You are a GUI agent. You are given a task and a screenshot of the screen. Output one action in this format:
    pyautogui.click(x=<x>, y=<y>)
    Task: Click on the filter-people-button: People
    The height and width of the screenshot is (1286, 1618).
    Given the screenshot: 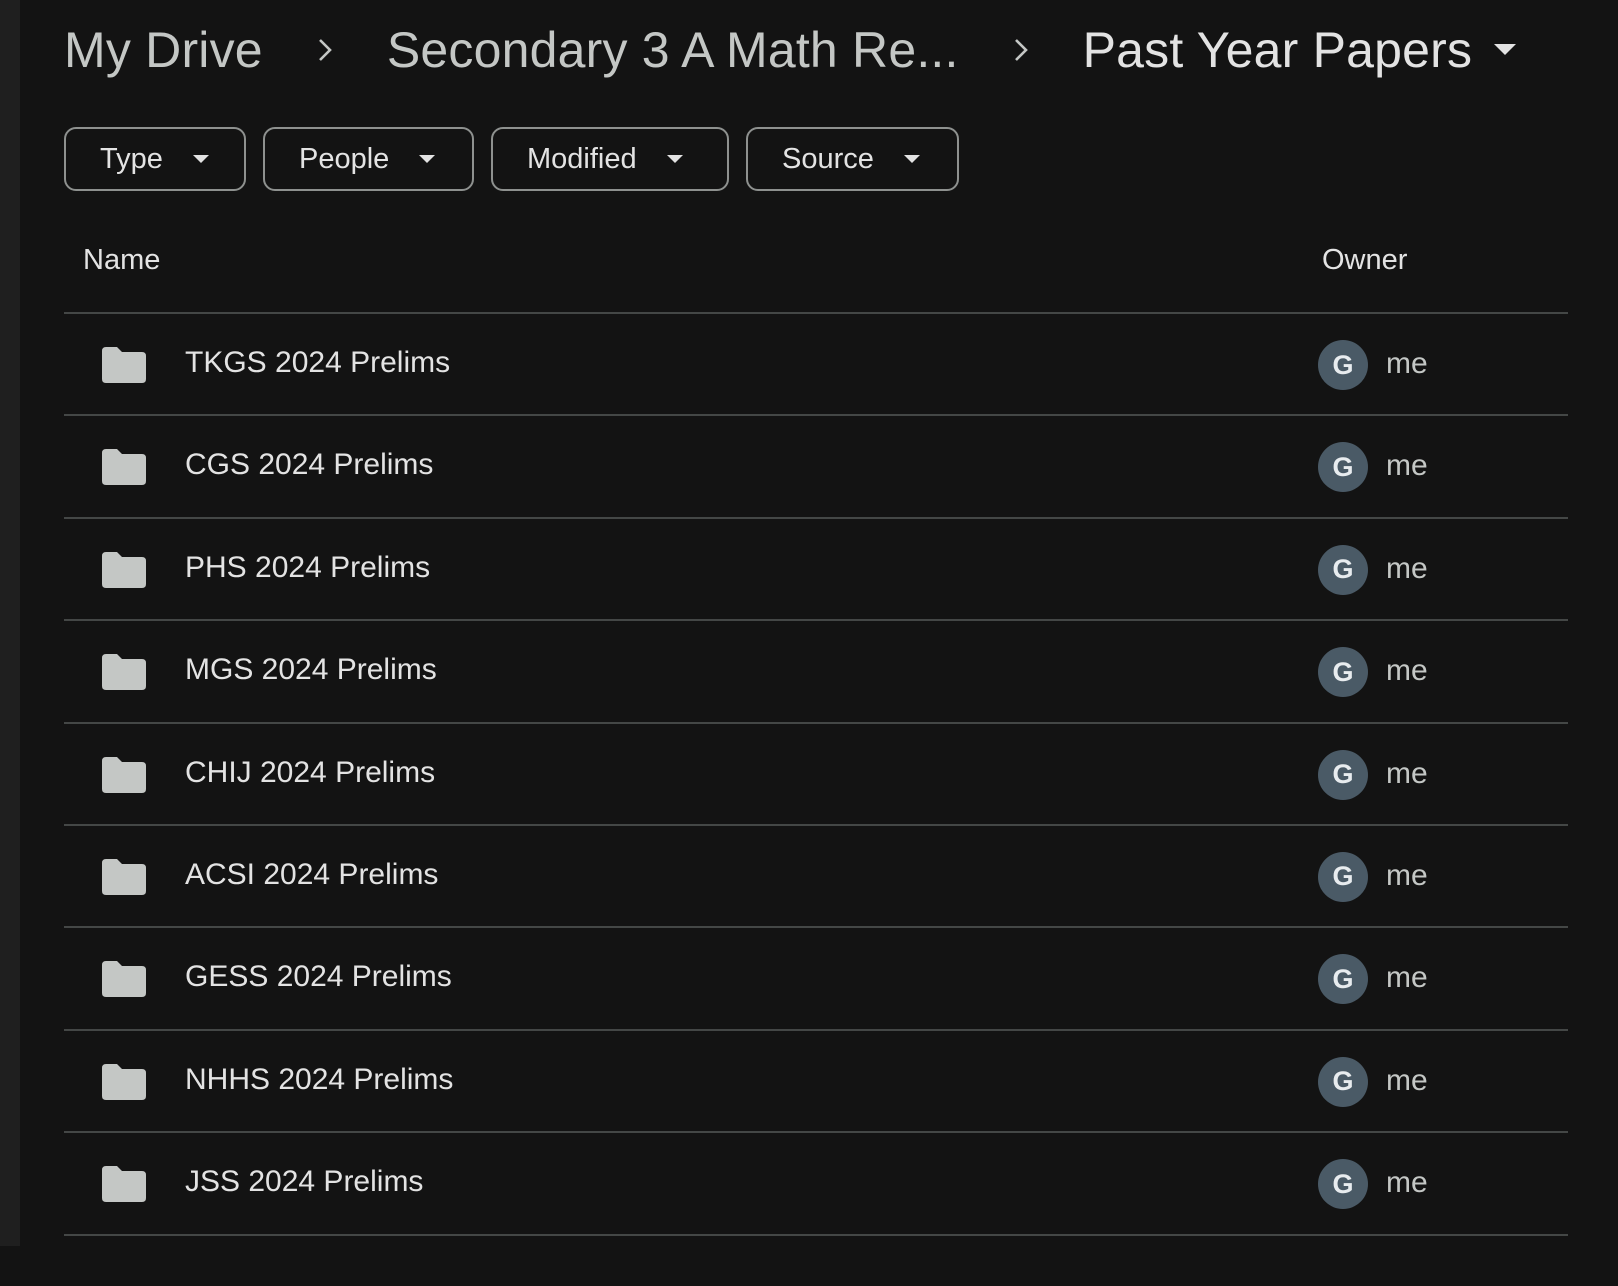 What is the action you would take?
    pyautogui.click(x=368, y=159)
    